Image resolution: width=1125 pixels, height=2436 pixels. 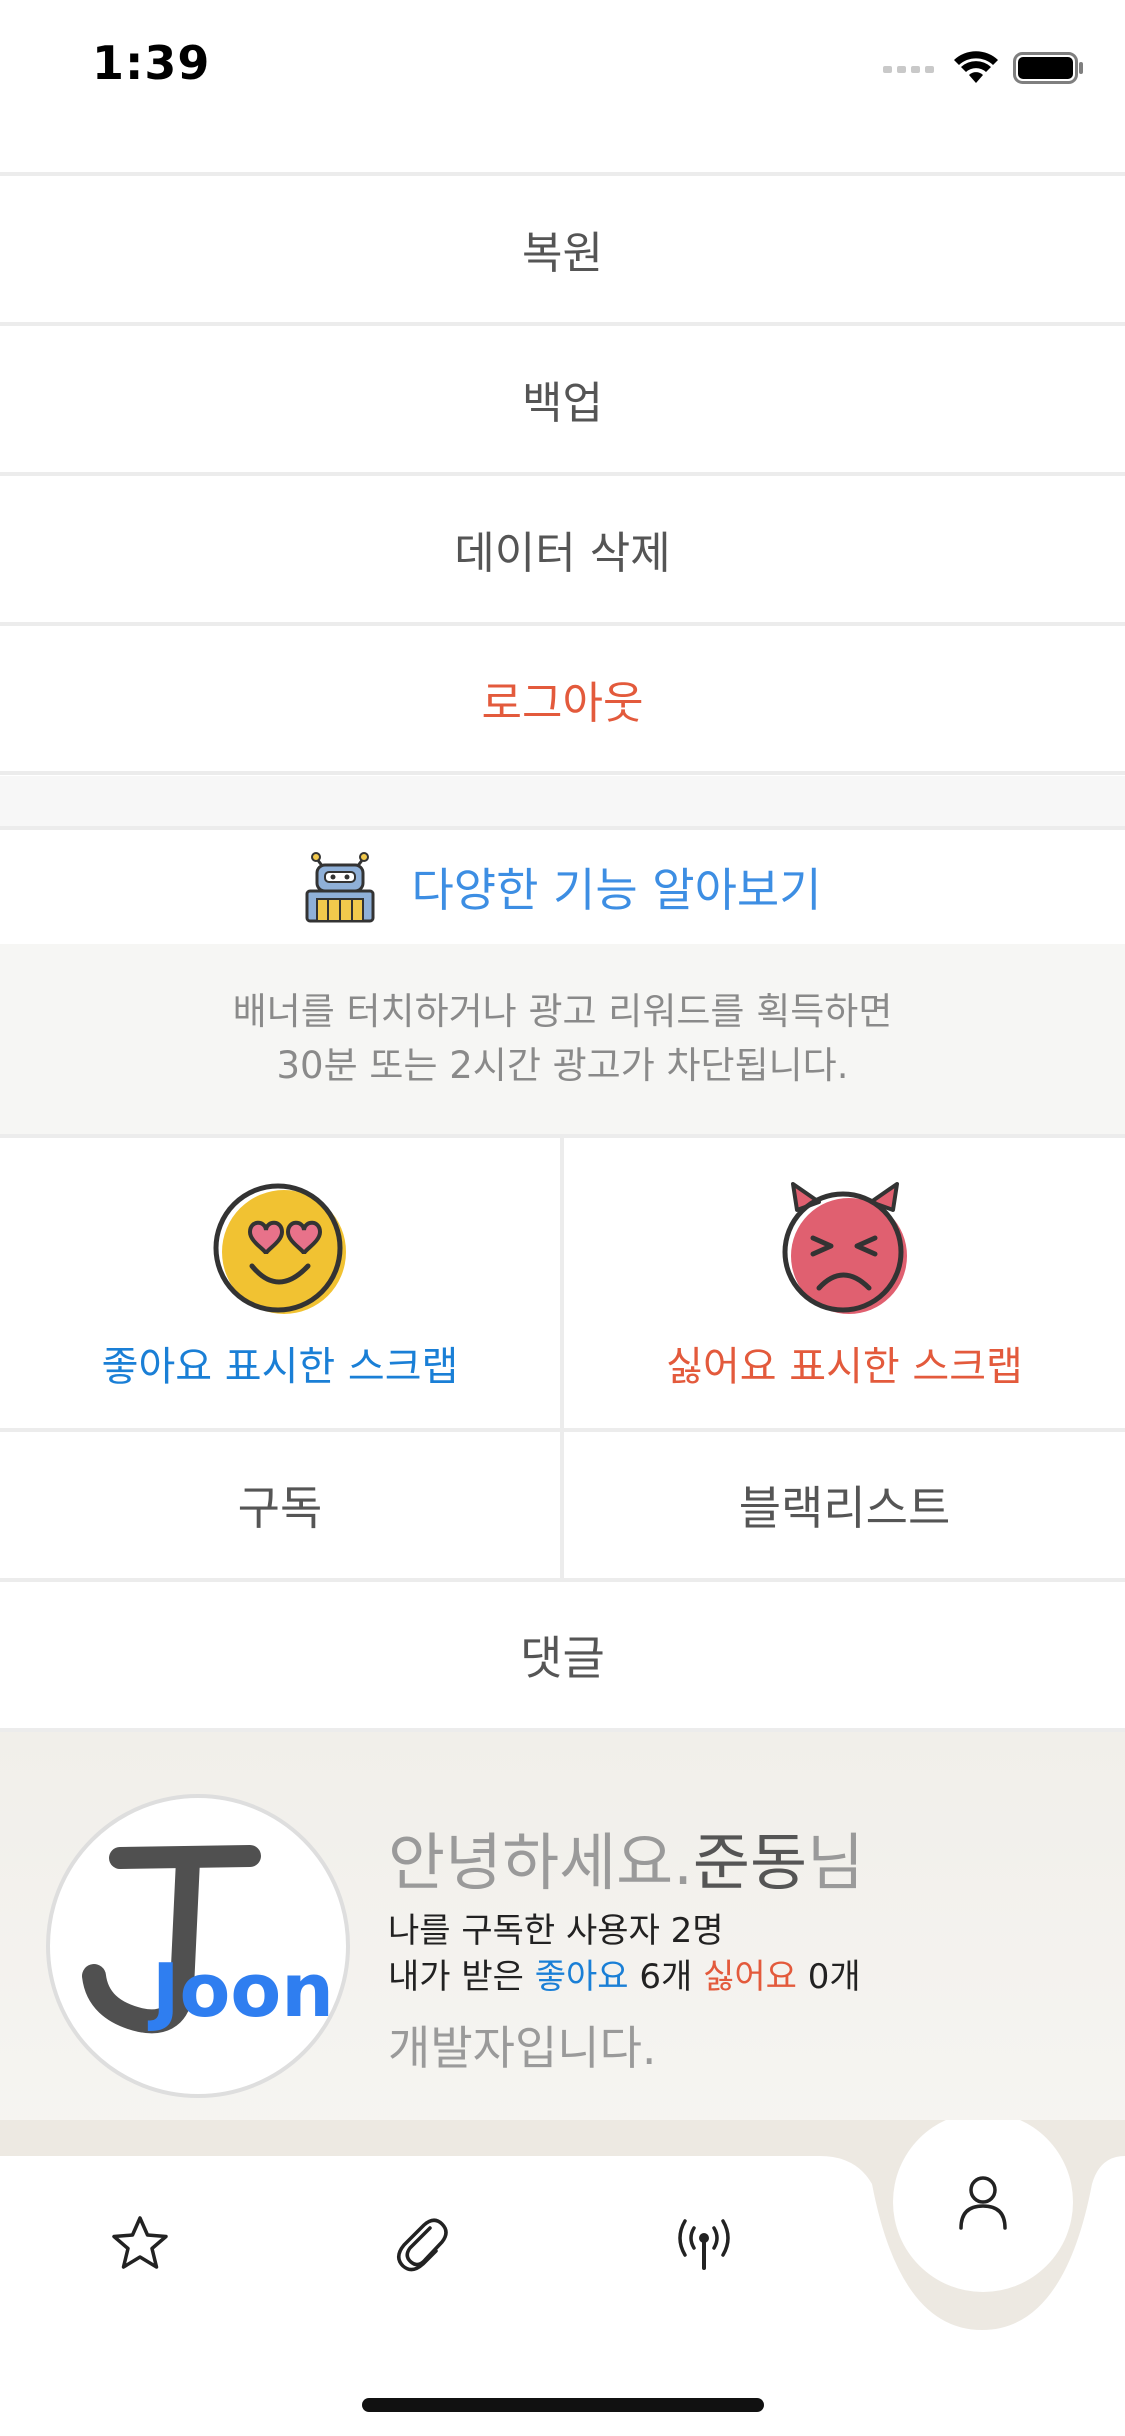 I want to click on dislikes-count: 0개, so click(x=828, y=1977).